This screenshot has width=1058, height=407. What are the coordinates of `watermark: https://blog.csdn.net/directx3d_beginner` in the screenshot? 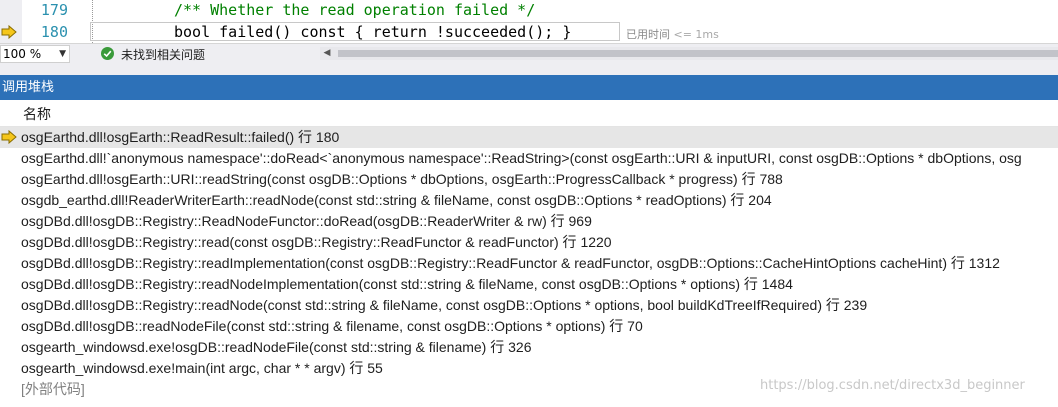 It's located at (892, 385).